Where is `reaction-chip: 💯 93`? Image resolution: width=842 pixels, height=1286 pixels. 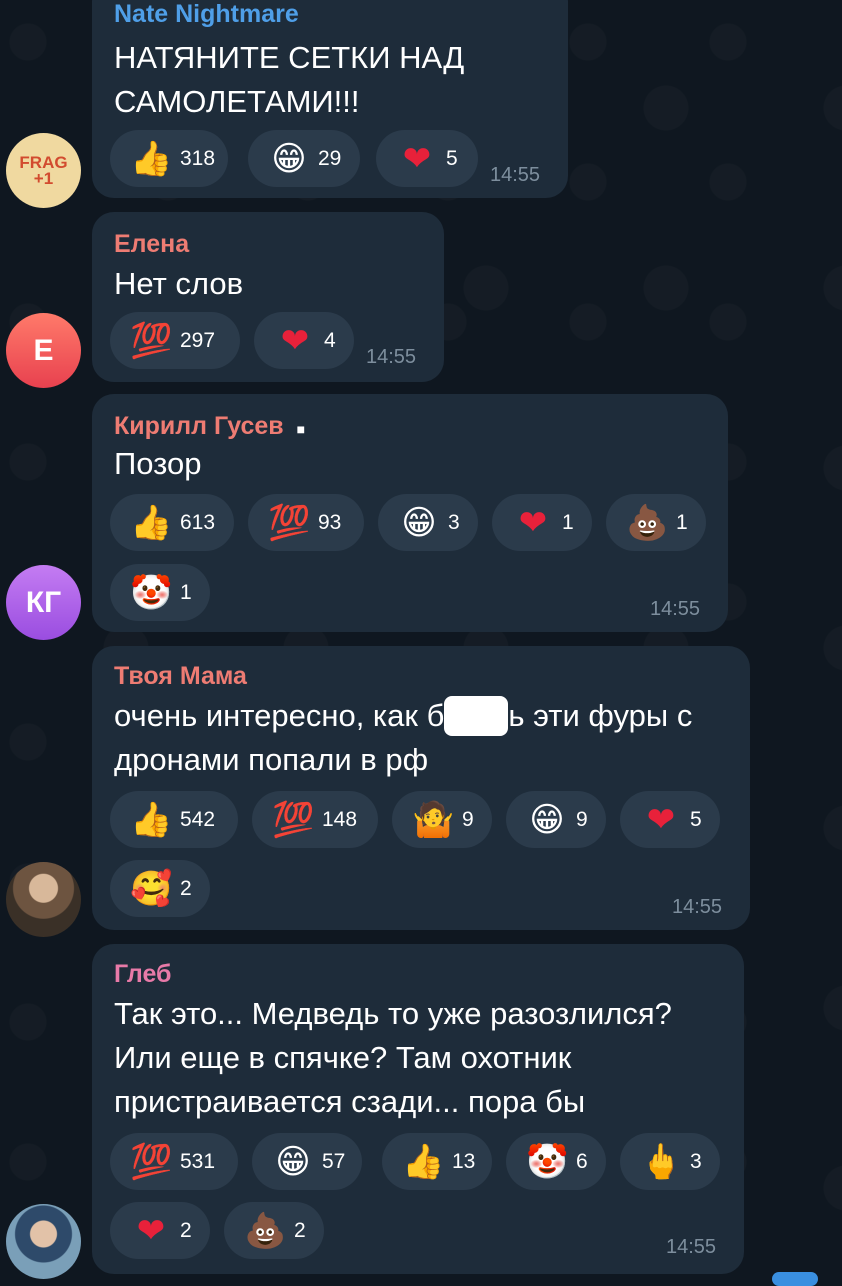
reaction-chip: 💯 93 is located at coordinates (306, 522).